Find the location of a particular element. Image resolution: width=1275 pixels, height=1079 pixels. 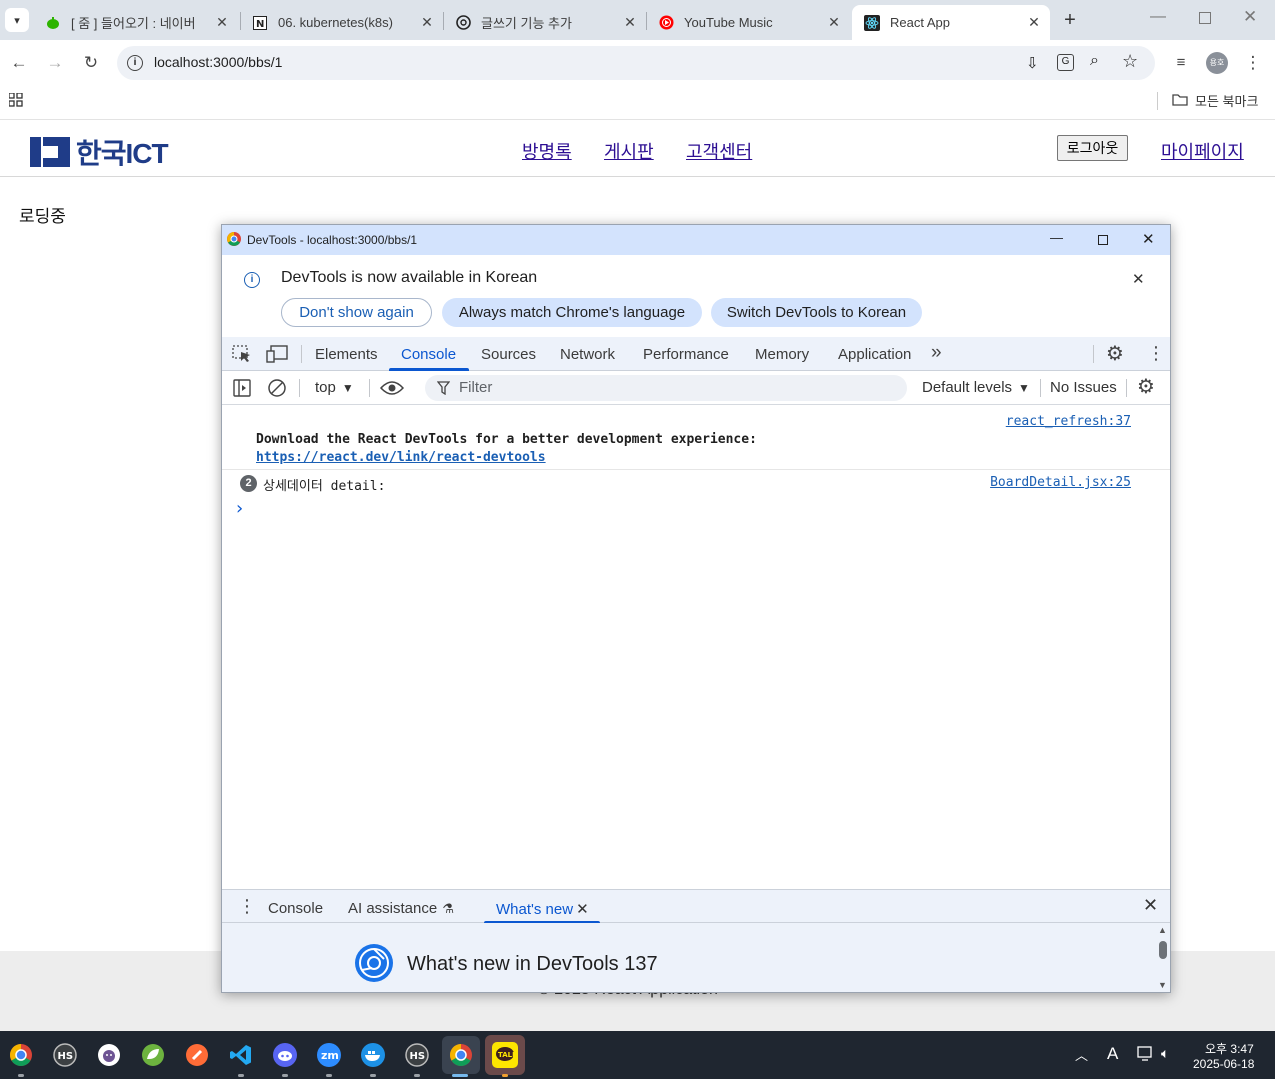

browser-menu-button: ⋮ is located at coordinates (1253, 63).